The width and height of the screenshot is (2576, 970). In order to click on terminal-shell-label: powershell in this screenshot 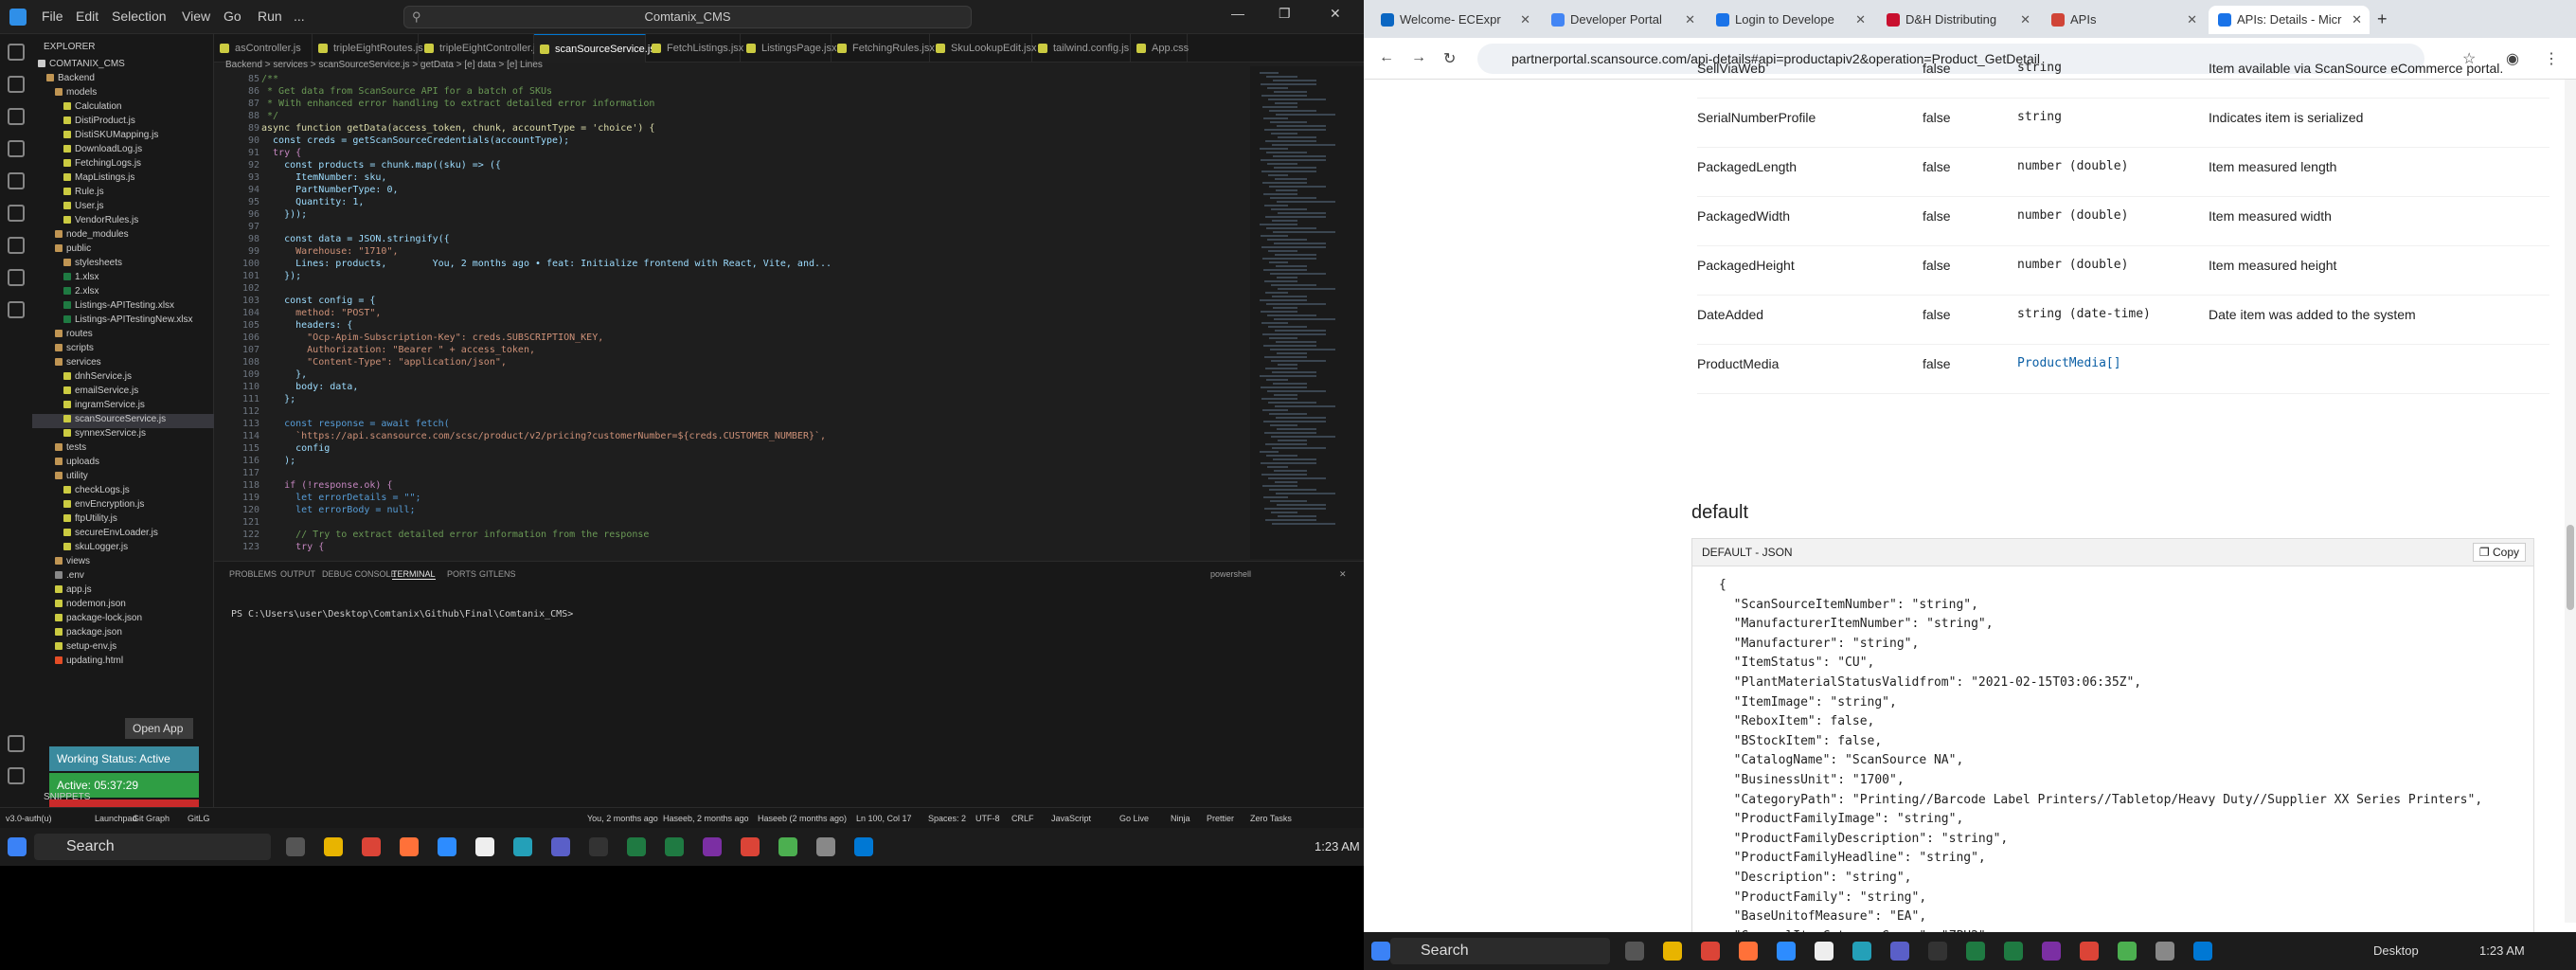, I will do `click(1230, 574)`.